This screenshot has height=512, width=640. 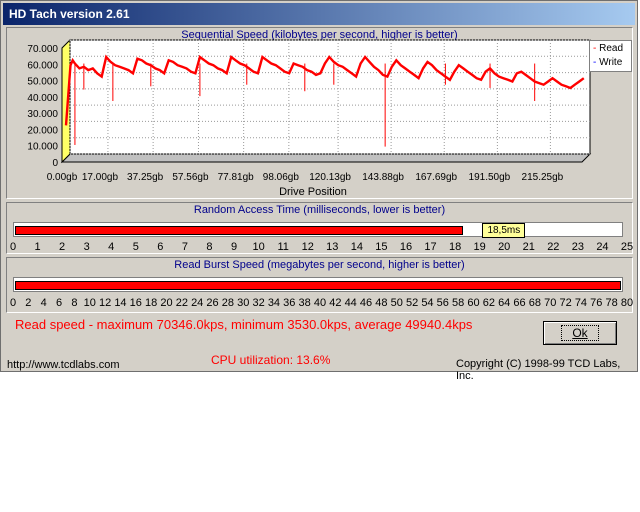 I want to click on tick-label: 72, so click(x=565, y=303).